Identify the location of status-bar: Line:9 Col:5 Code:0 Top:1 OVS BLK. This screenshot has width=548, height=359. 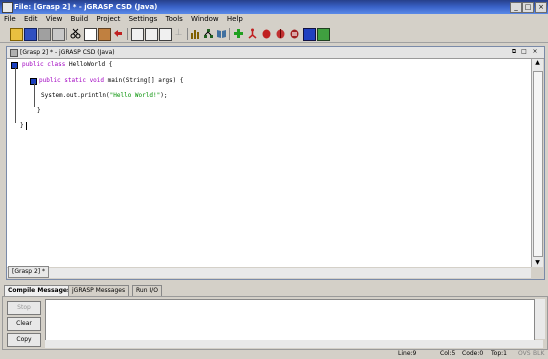
(274, 354).